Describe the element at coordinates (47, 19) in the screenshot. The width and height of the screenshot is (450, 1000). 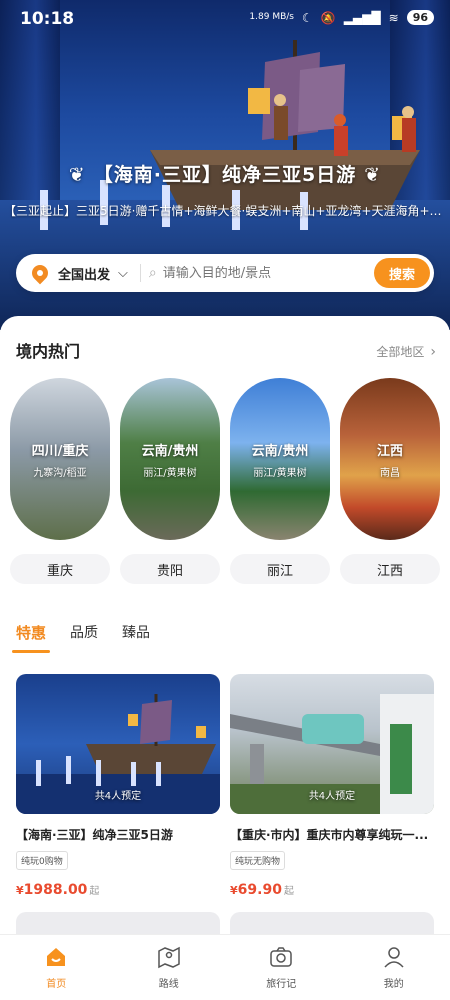
I see `status-time: 10:18` at that location.